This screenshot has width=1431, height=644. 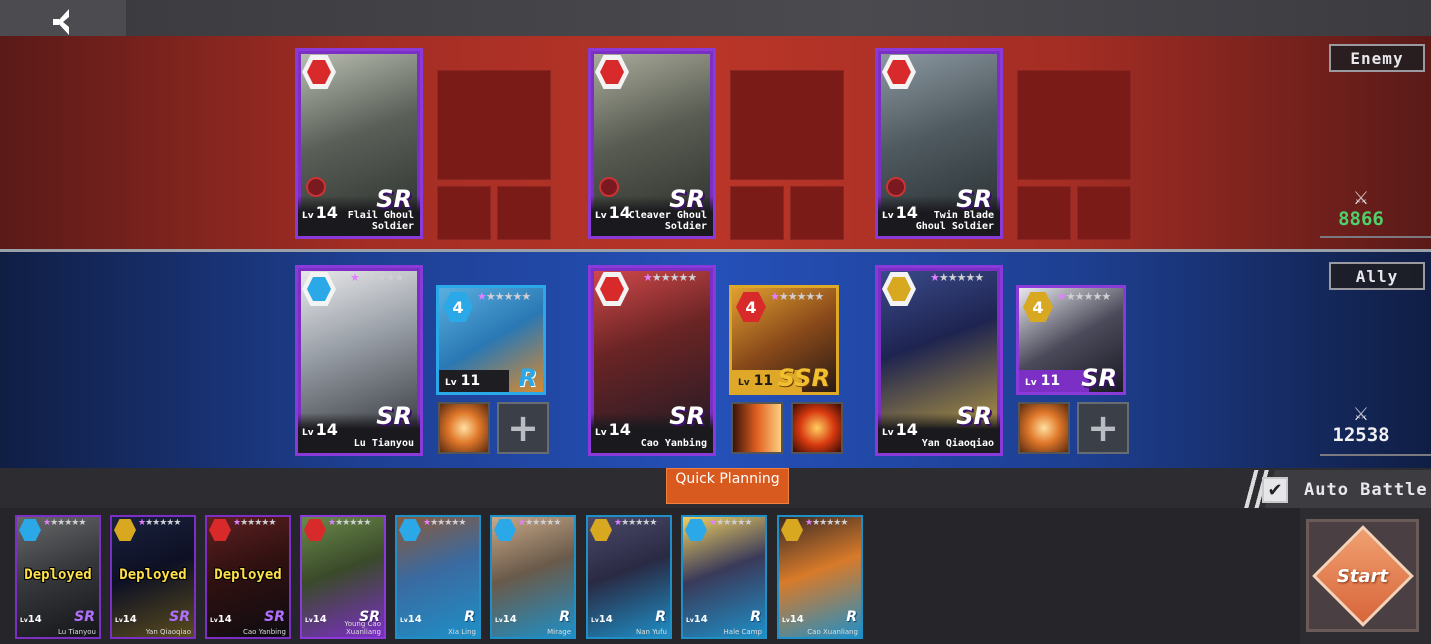 I want to click on roster-hero-card: ★★★★★★ Lv14 R Cao Xuanliang, so click(x=820, y=577).